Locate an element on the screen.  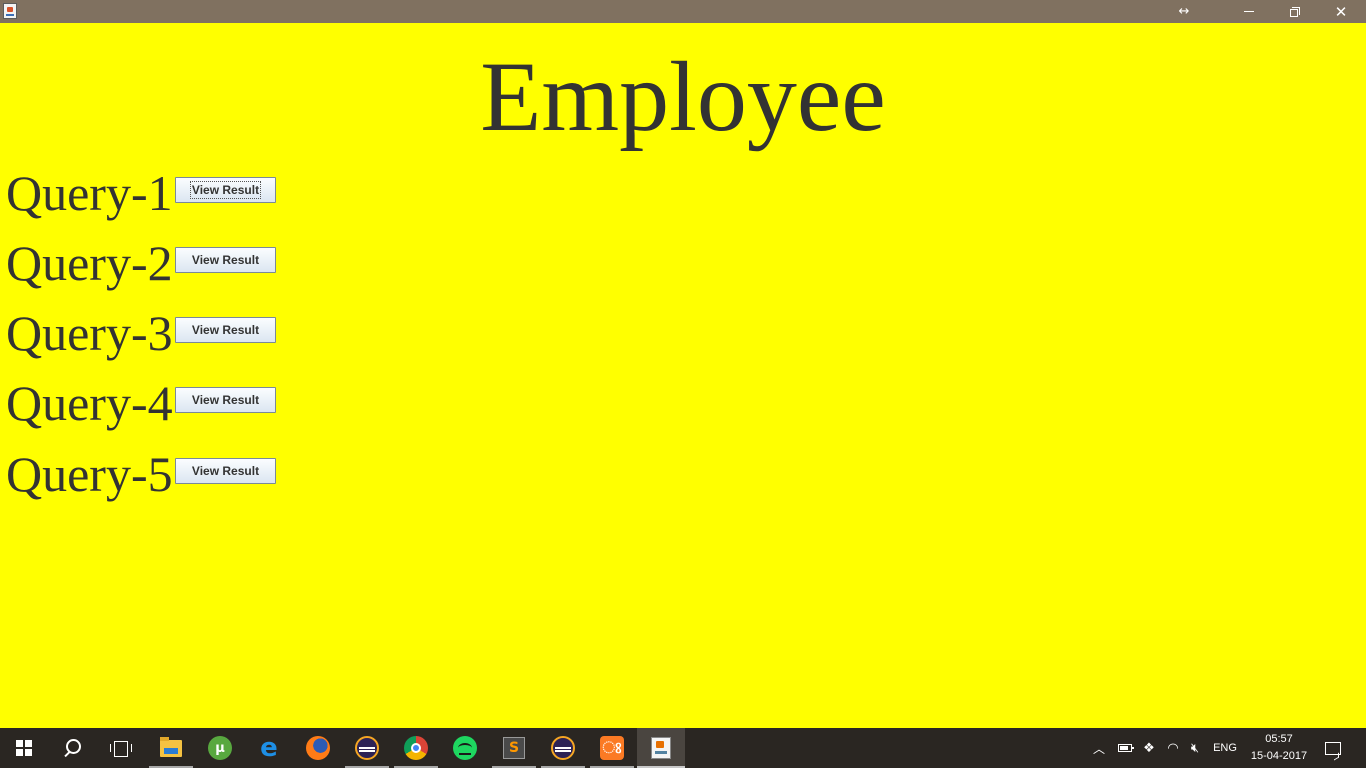
edge-button: e is located at coordinates (269, 748).